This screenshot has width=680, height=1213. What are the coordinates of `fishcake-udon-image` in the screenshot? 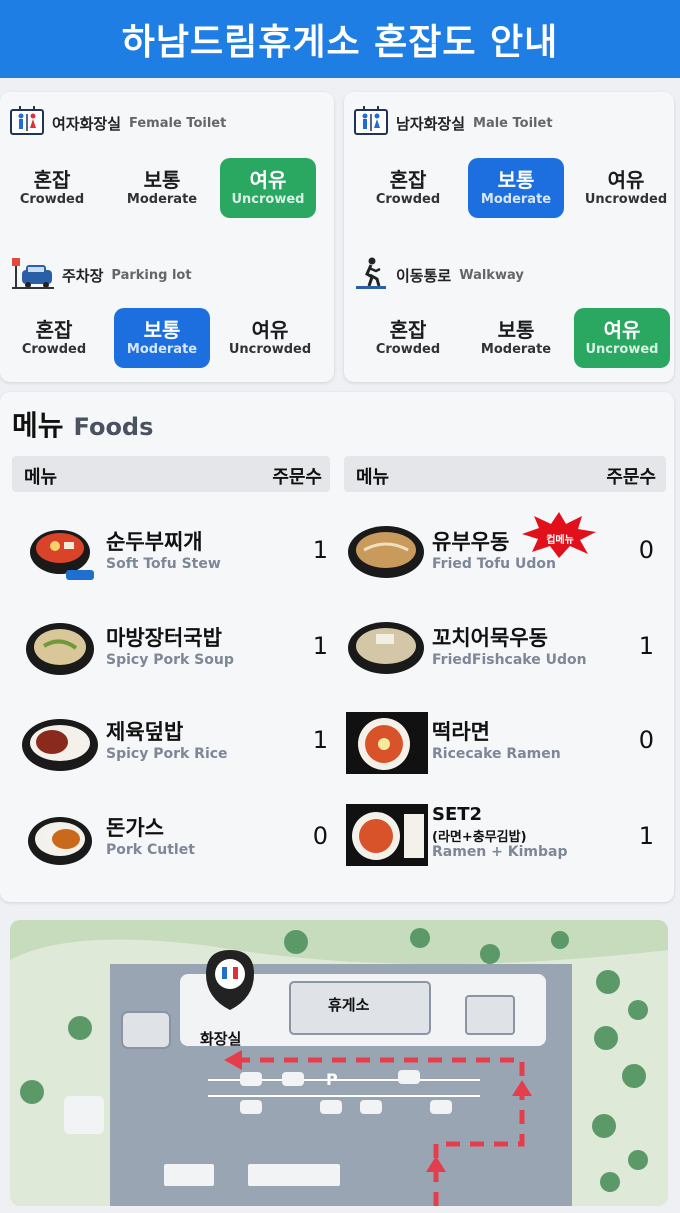 It's located at (386, 648).